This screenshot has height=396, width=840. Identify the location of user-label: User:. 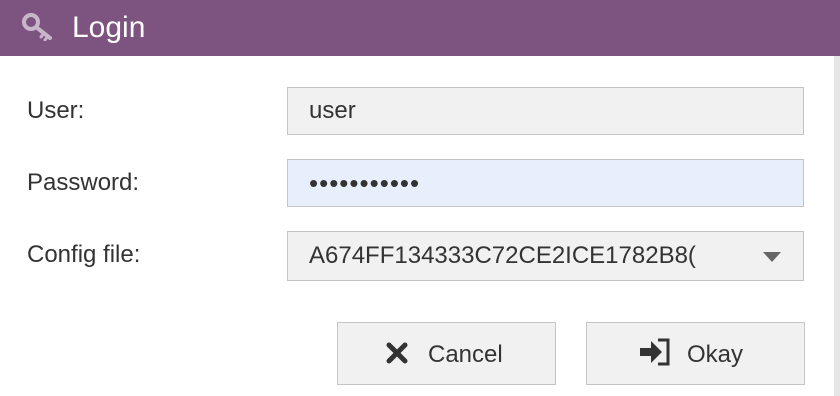
(56, 110).